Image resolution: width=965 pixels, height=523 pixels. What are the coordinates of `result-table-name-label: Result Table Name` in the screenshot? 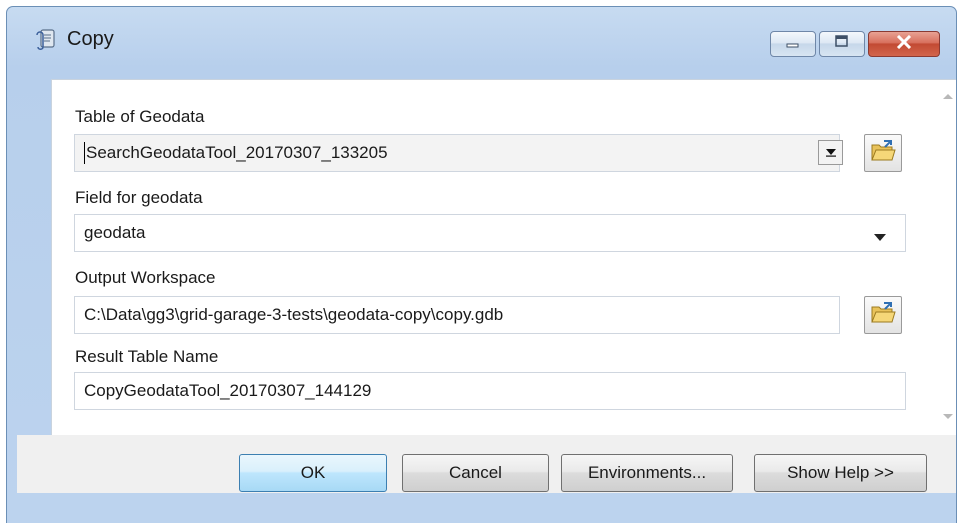 It's located at (147, 356).